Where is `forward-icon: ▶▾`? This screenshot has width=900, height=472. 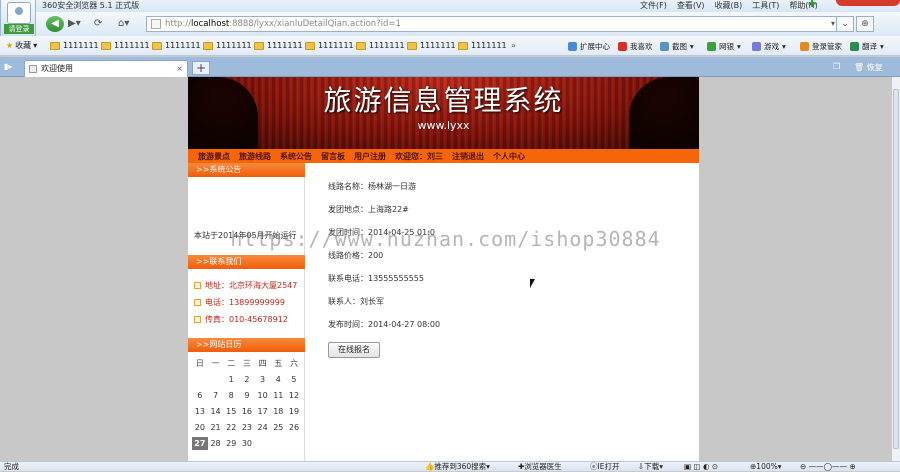
forward-icon: ▶▾ is located at coordinates (74, 24).